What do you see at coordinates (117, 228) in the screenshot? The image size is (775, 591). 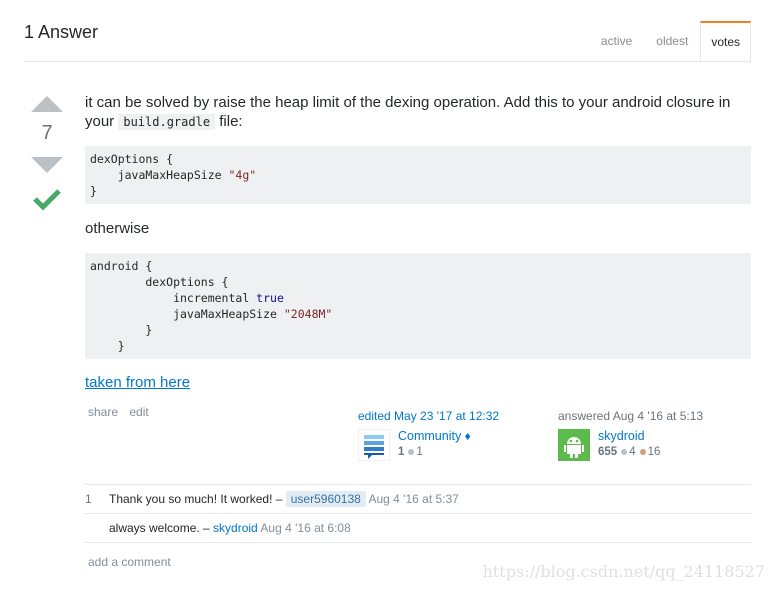 I see `answer-paragraph-2: otherwise` at bounding box center [117, 228].